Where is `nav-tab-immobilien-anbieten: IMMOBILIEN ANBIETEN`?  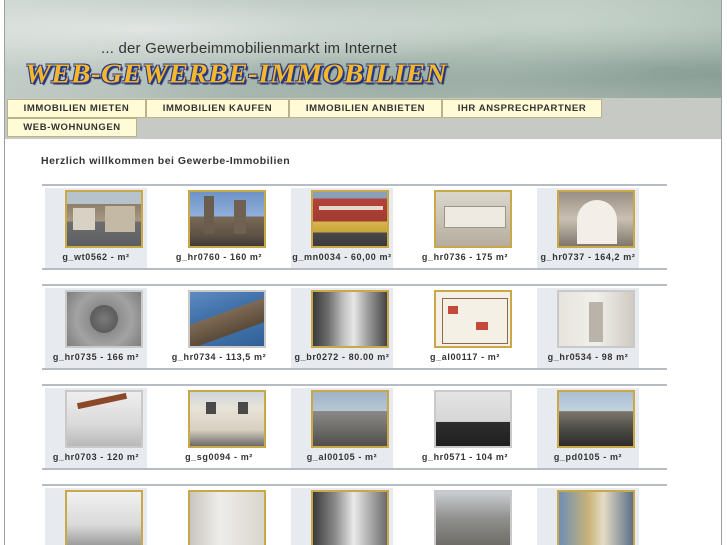 nav-tab-immobilien-anbieten: IMMOBILIEN ANBIETEN is located at coordinates (365, 108).